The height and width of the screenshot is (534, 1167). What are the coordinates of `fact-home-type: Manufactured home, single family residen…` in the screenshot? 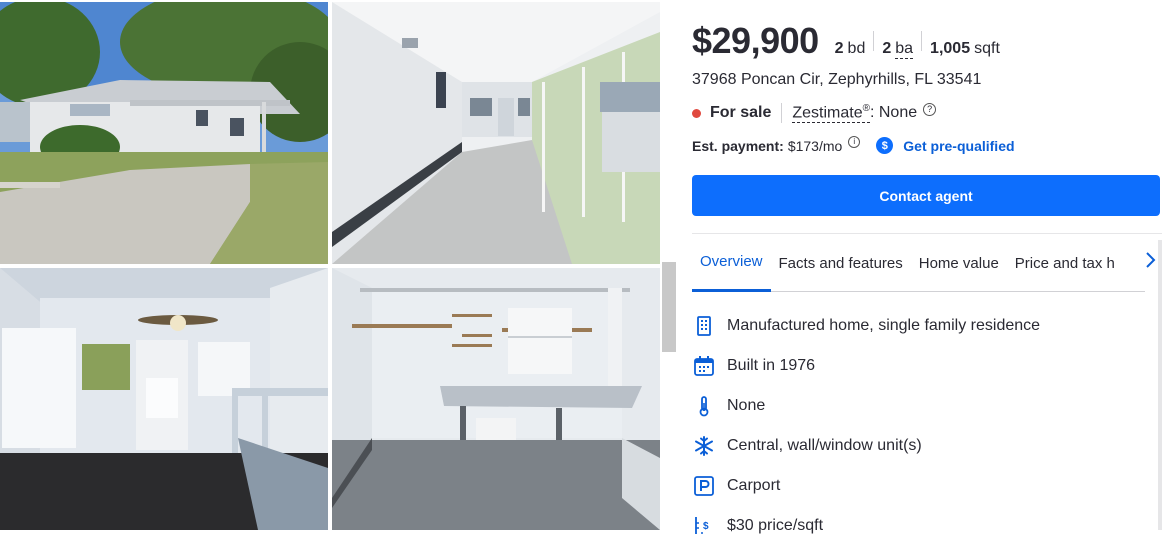 It's located at (866, 326).